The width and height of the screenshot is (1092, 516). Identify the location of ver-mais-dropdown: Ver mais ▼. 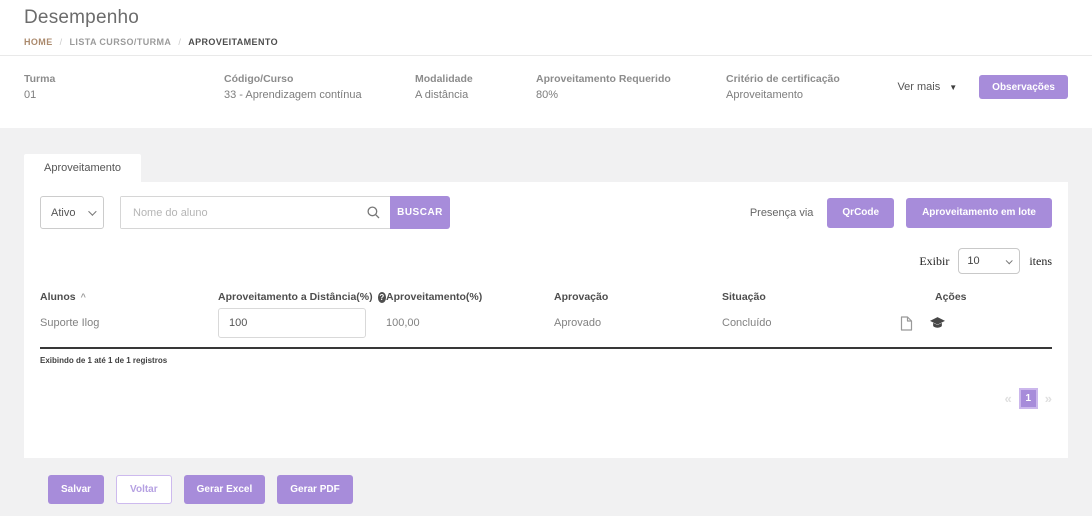
(927, 87).